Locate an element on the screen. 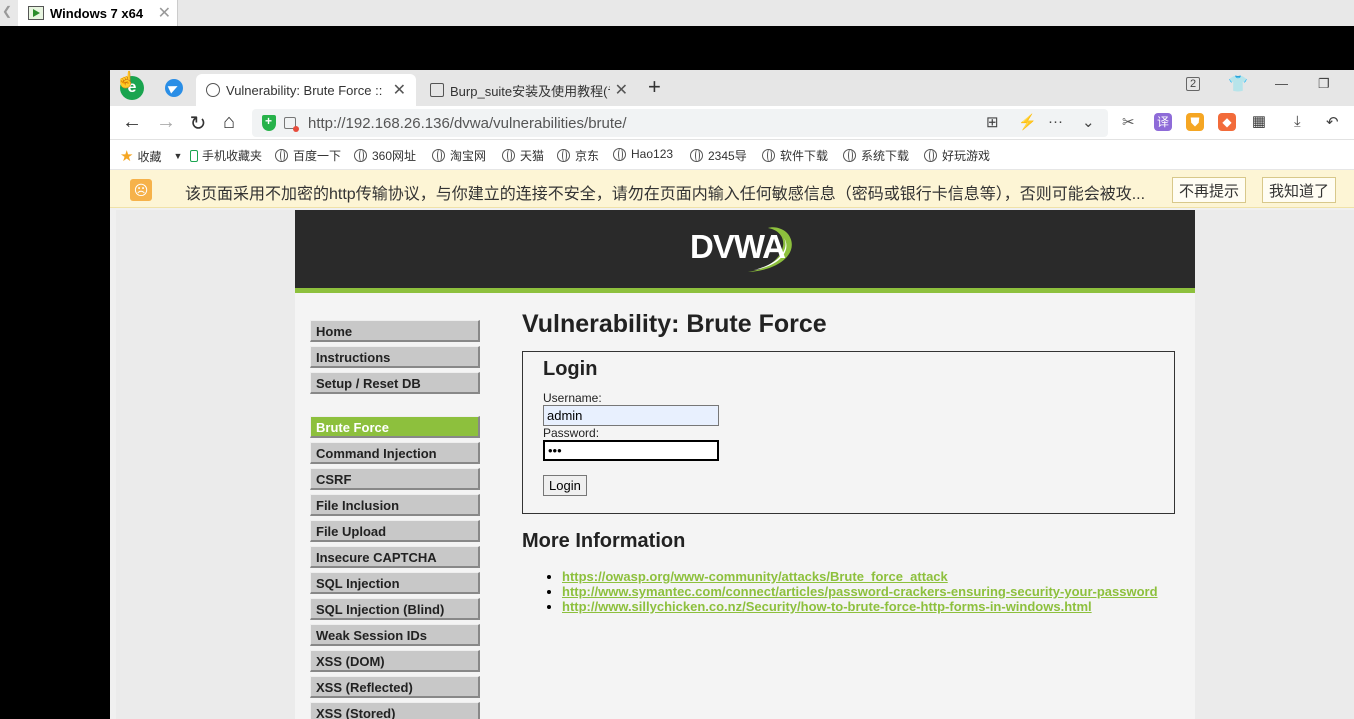 The height and width of the screenshot is (719, 1354). home-icon: ⌂ is located at coordinates (229, 122).